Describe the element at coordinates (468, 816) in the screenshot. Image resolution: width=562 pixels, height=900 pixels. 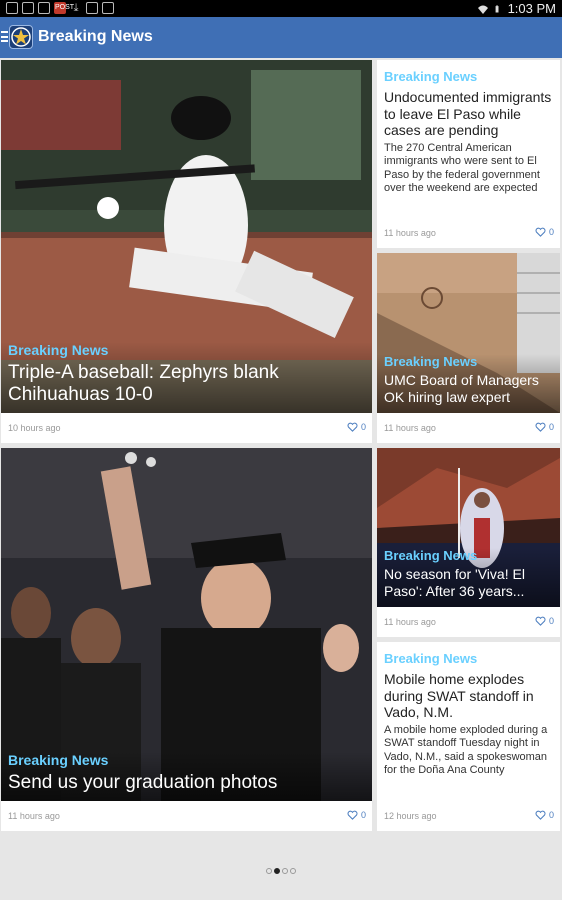
I see `card-footer: 12 hours ago 0` at that location.